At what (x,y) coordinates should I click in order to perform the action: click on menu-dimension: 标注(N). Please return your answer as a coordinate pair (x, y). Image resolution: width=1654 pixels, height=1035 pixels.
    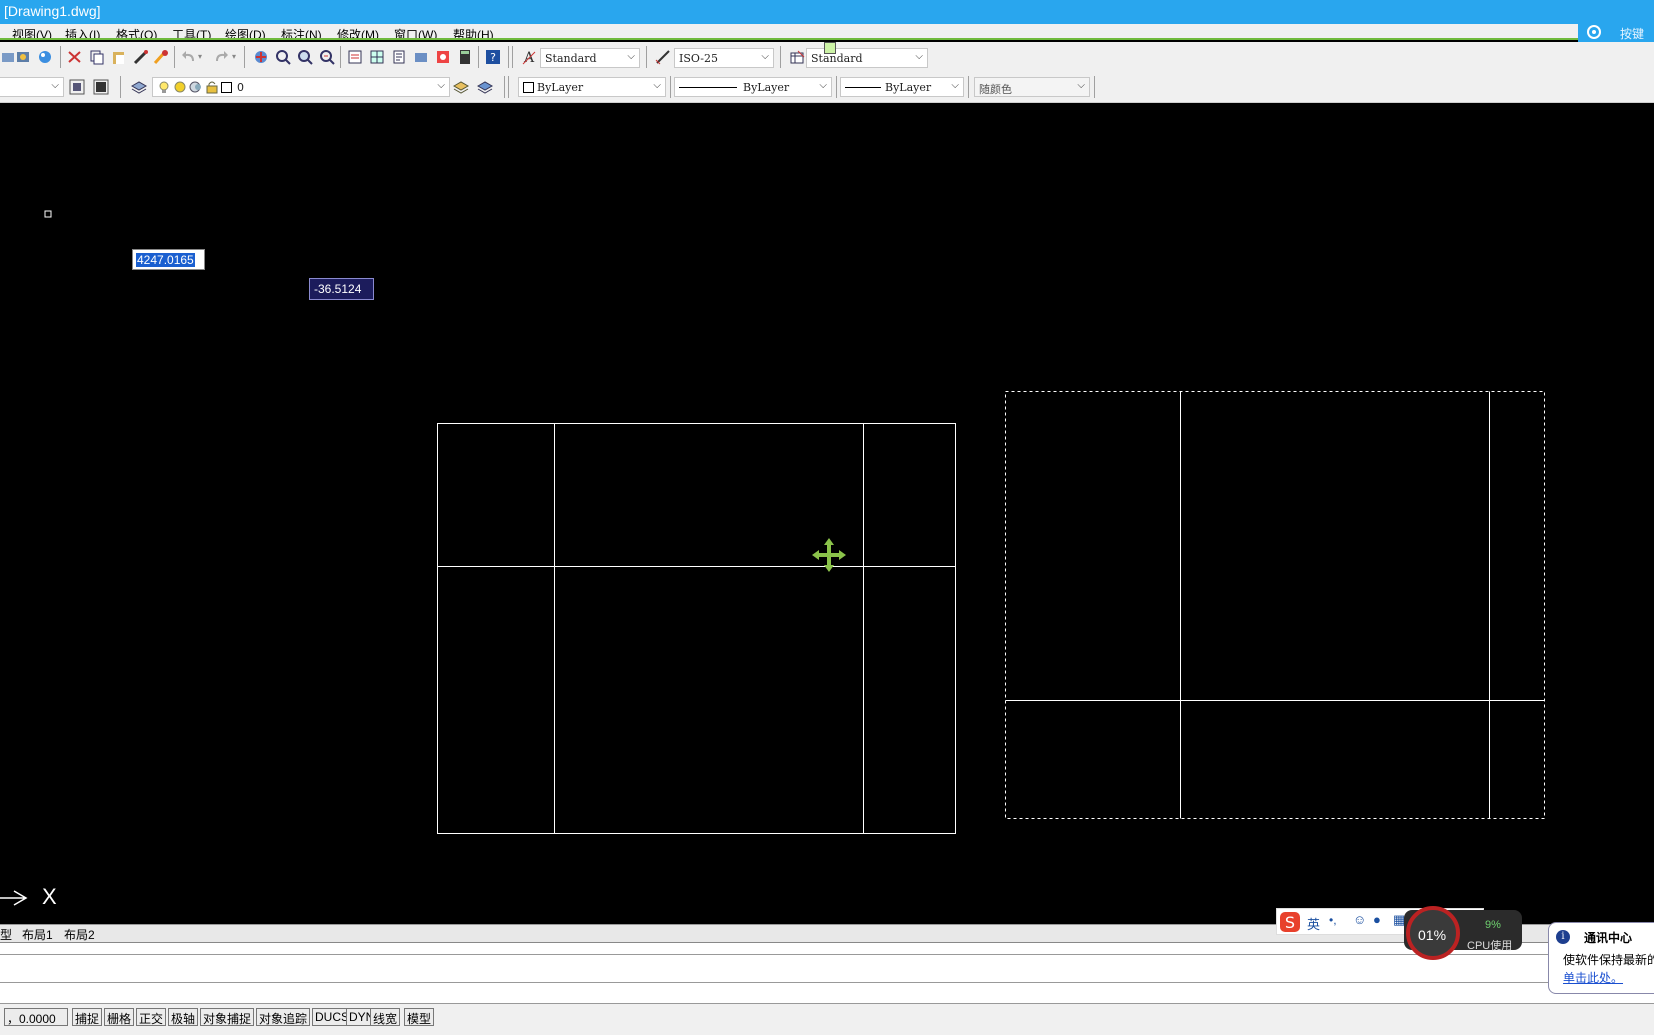
    Looking at the image, I should click on (301, 32).